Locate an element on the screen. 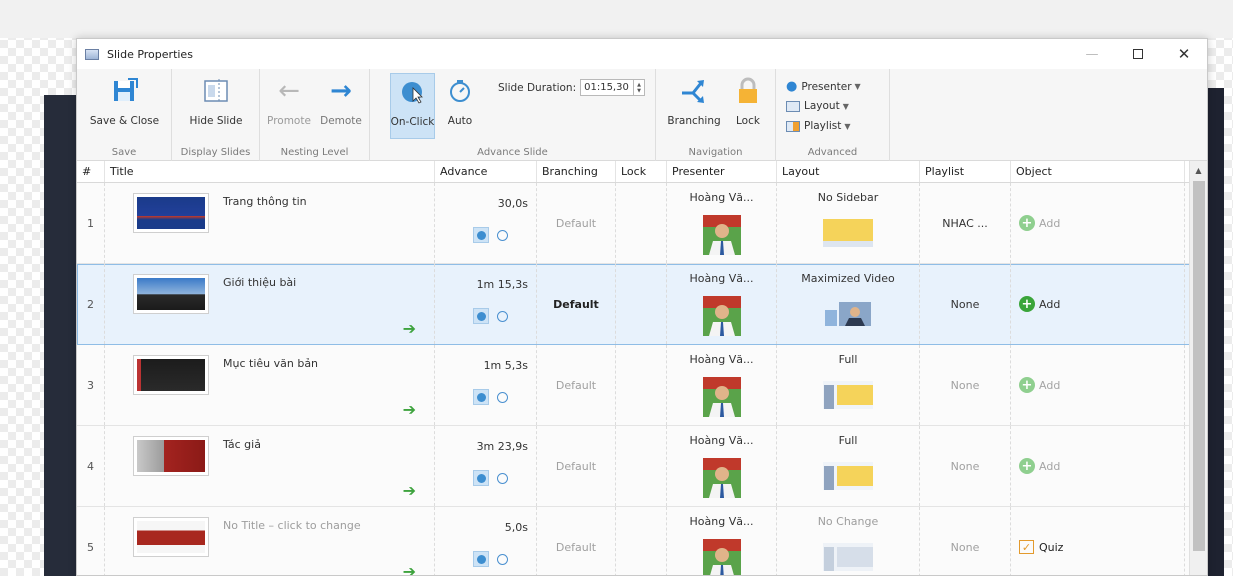 The image size is (1233, 576). column-header-advance: Advance is located at coordinates (486, 171).